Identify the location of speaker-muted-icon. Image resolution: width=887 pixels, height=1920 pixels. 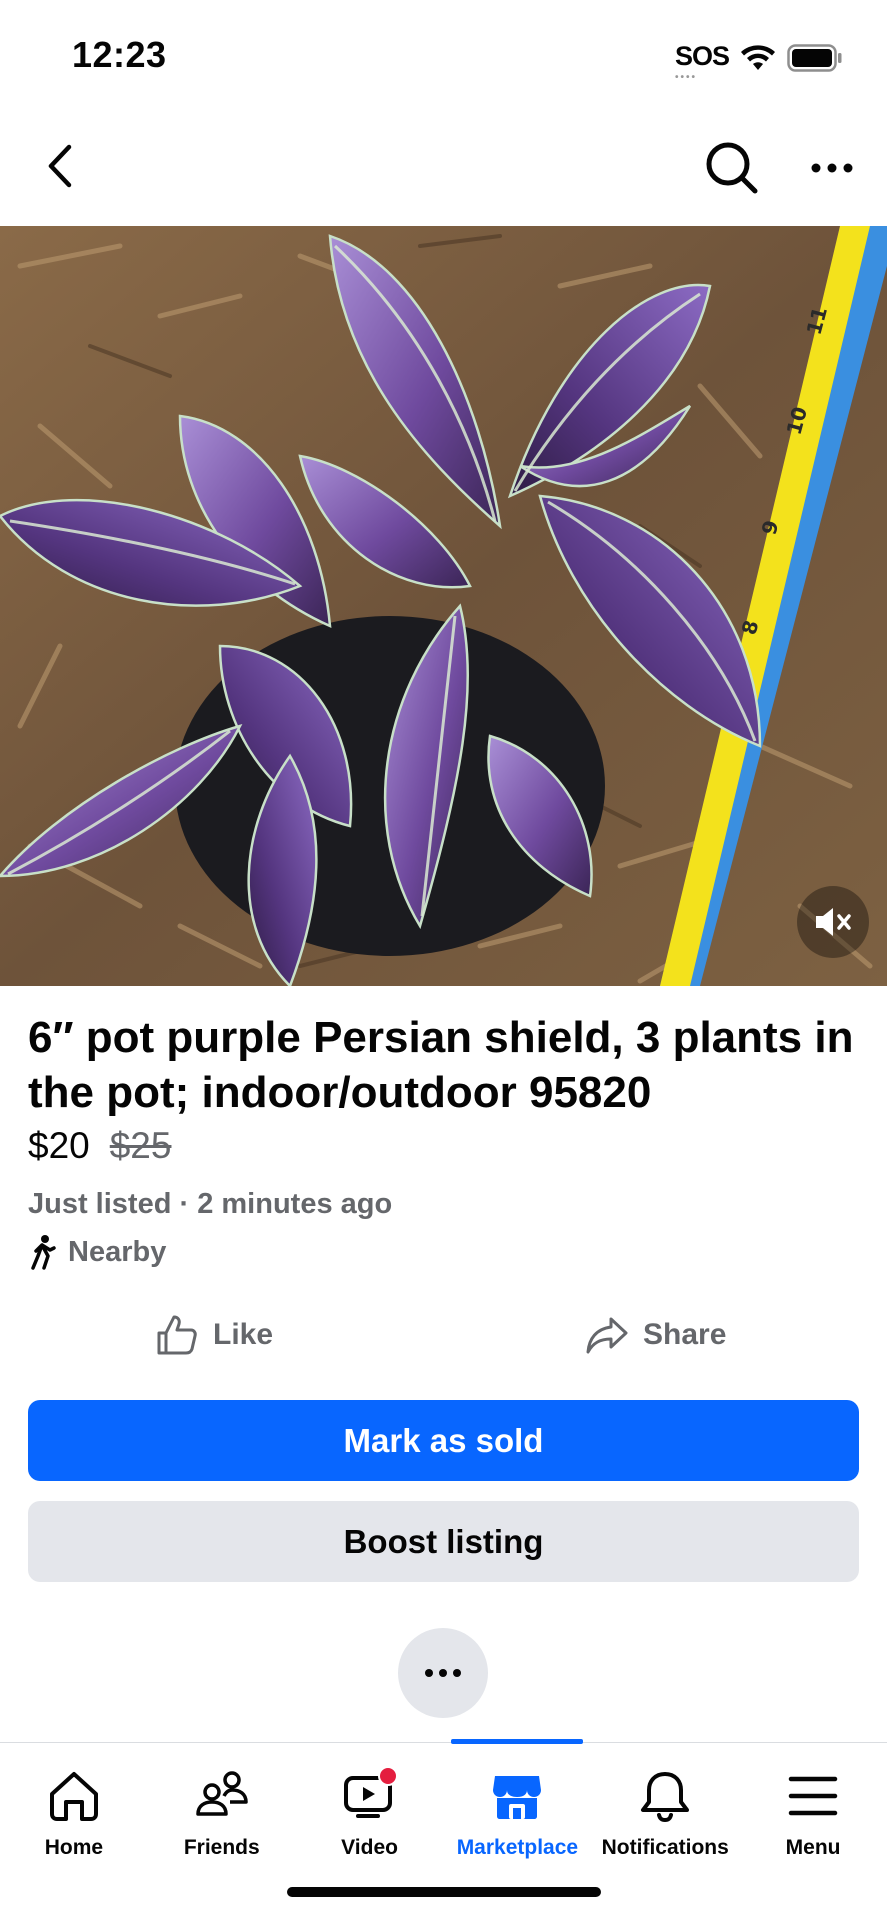
(833, 922).